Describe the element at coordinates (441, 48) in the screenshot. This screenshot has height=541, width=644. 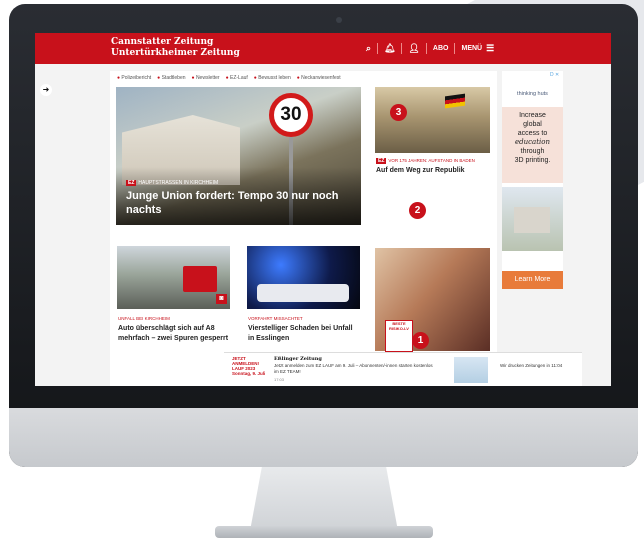
I see `abo-link: ABO` at that location.